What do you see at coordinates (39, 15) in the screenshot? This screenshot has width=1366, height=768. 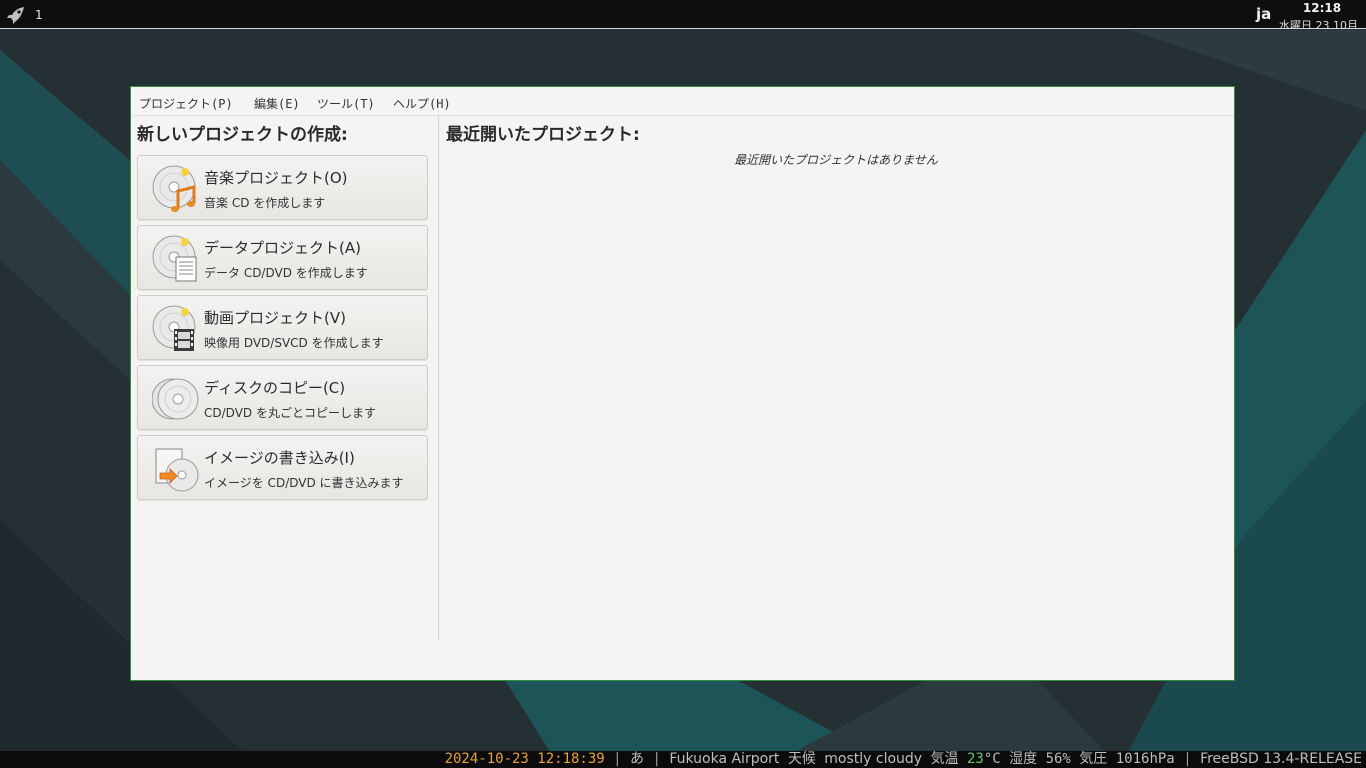 I see `workspace-indicator: 1` at bounding box center [39, 15].